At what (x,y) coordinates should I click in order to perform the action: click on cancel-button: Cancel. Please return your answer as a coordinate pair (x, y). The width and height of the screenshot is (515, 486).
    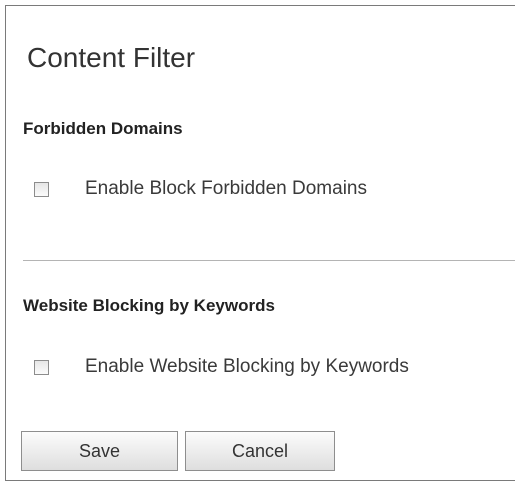
    Looking at the image, I should click on (260, 451).